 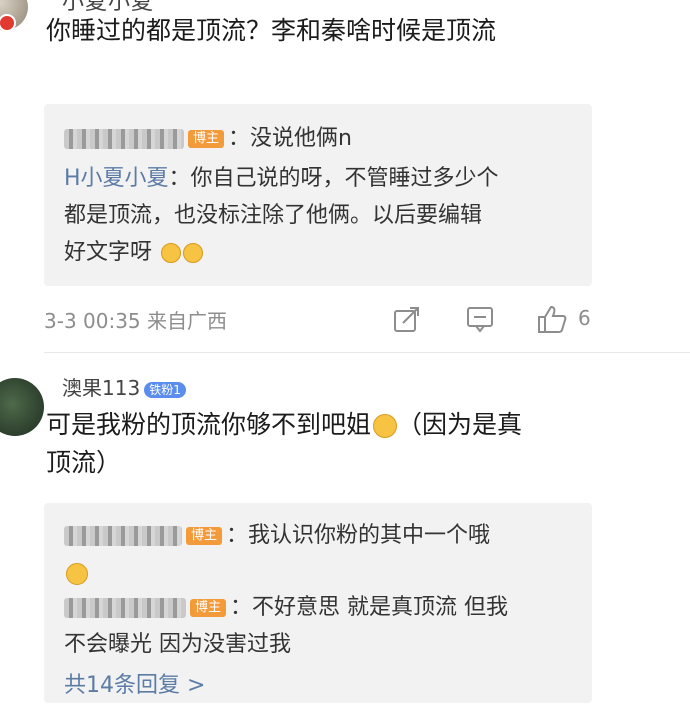 I want to click on thumbs-up-icon, so click(x=552, y=319).